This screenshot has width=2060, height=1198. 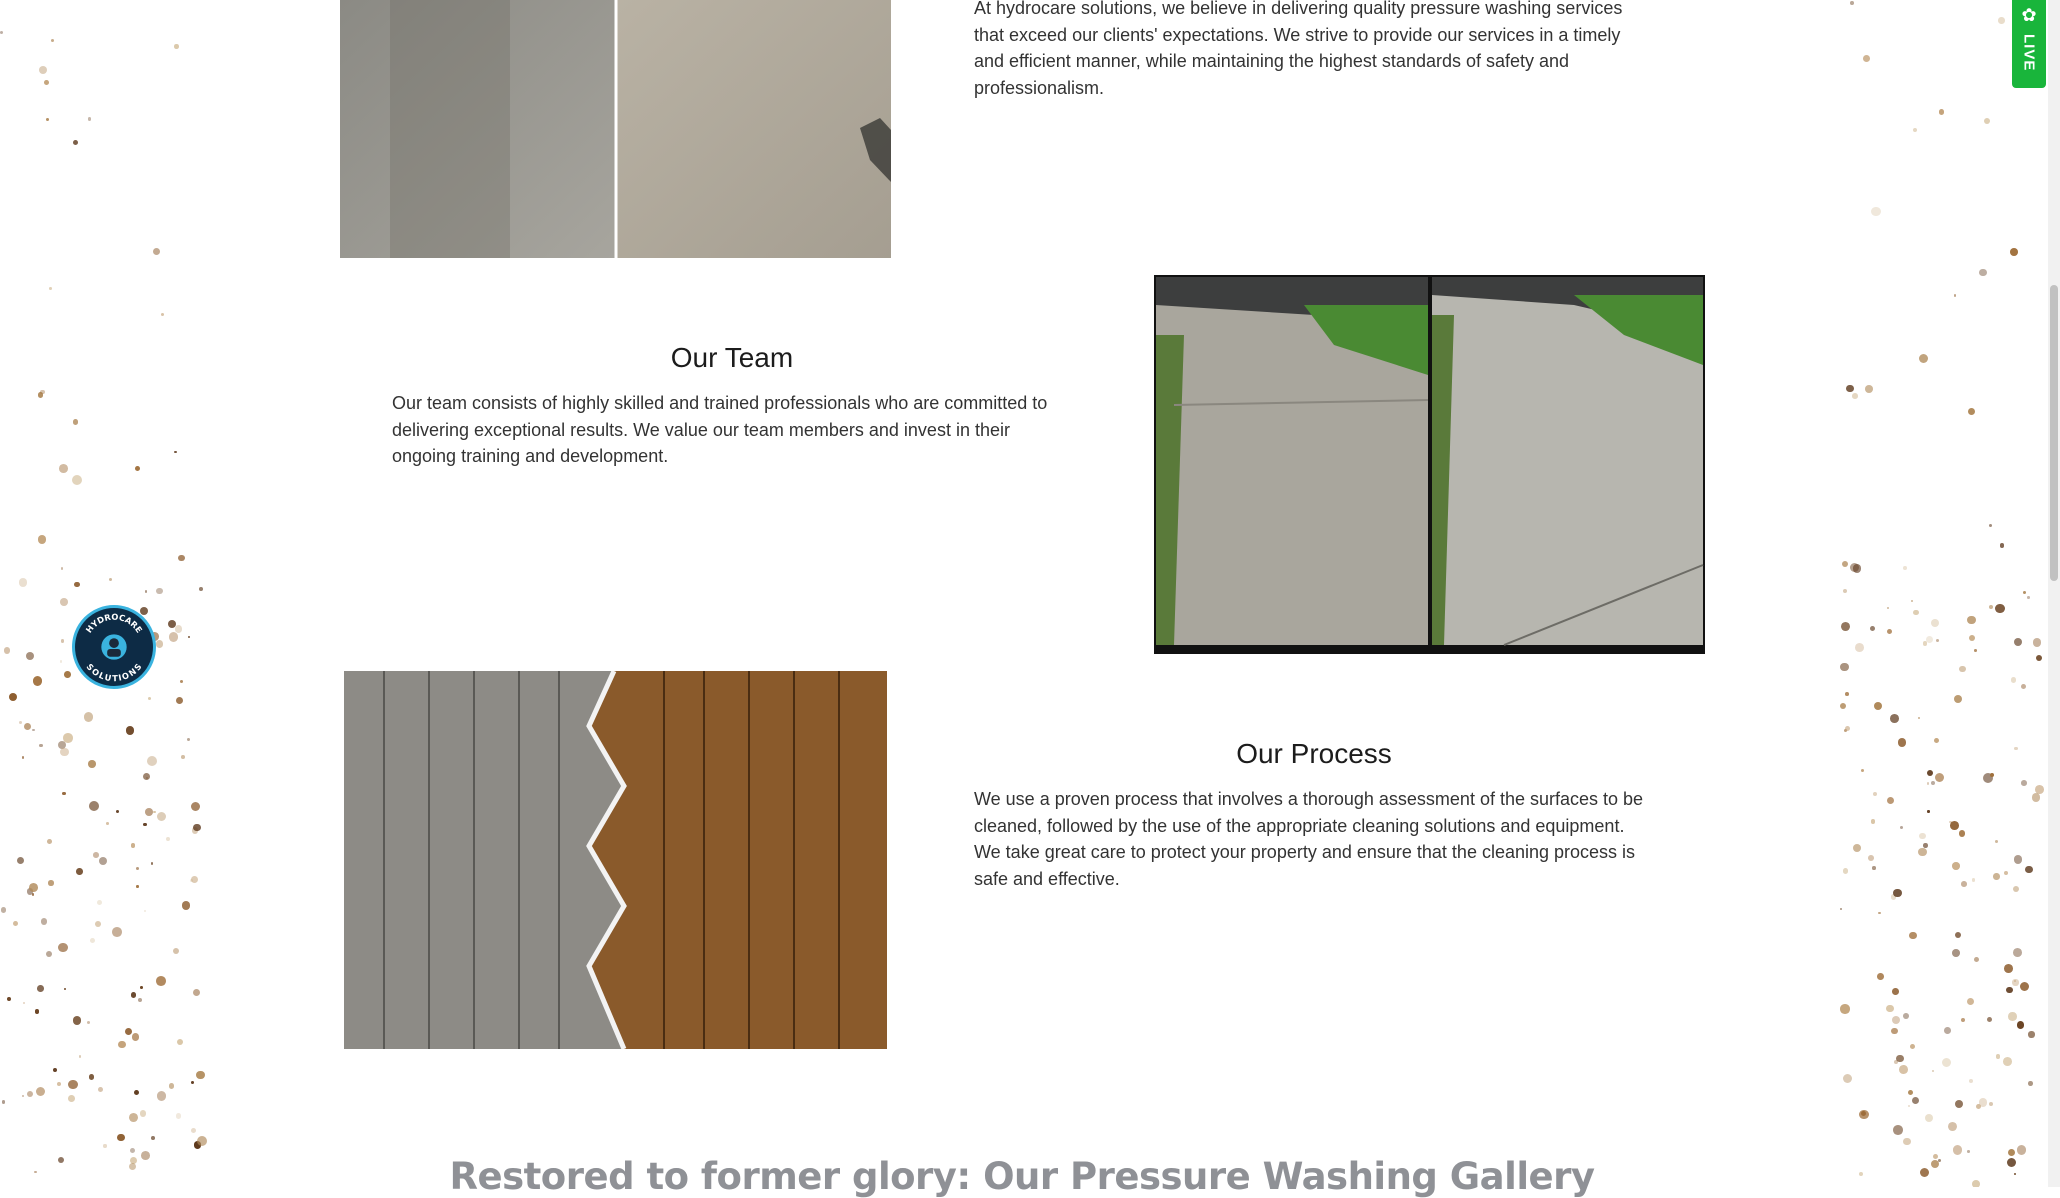 I want to click on concrete-before-after-photo, so click(x=615, y=129).